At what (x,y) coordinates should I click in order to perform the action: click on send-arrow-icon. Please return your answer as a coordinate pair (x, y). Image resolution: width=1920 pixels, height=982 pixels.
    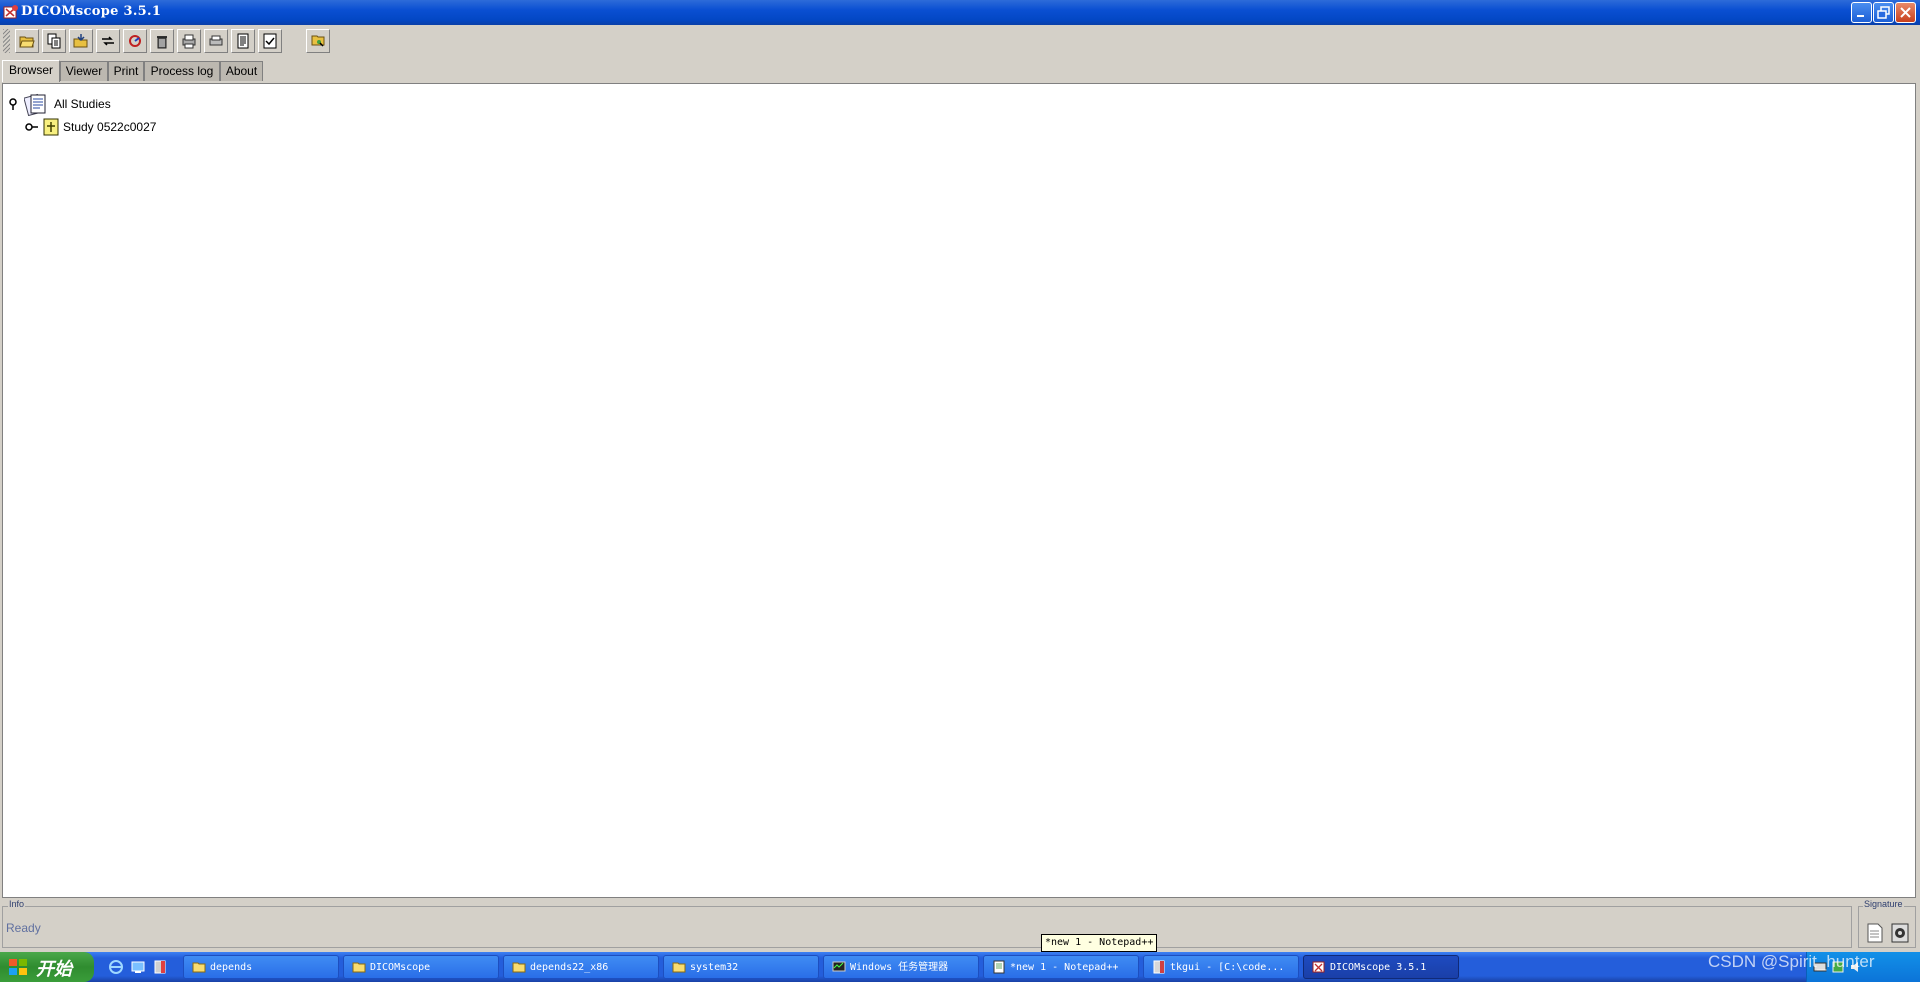
    Looking at the image, I should click on (108, 41).